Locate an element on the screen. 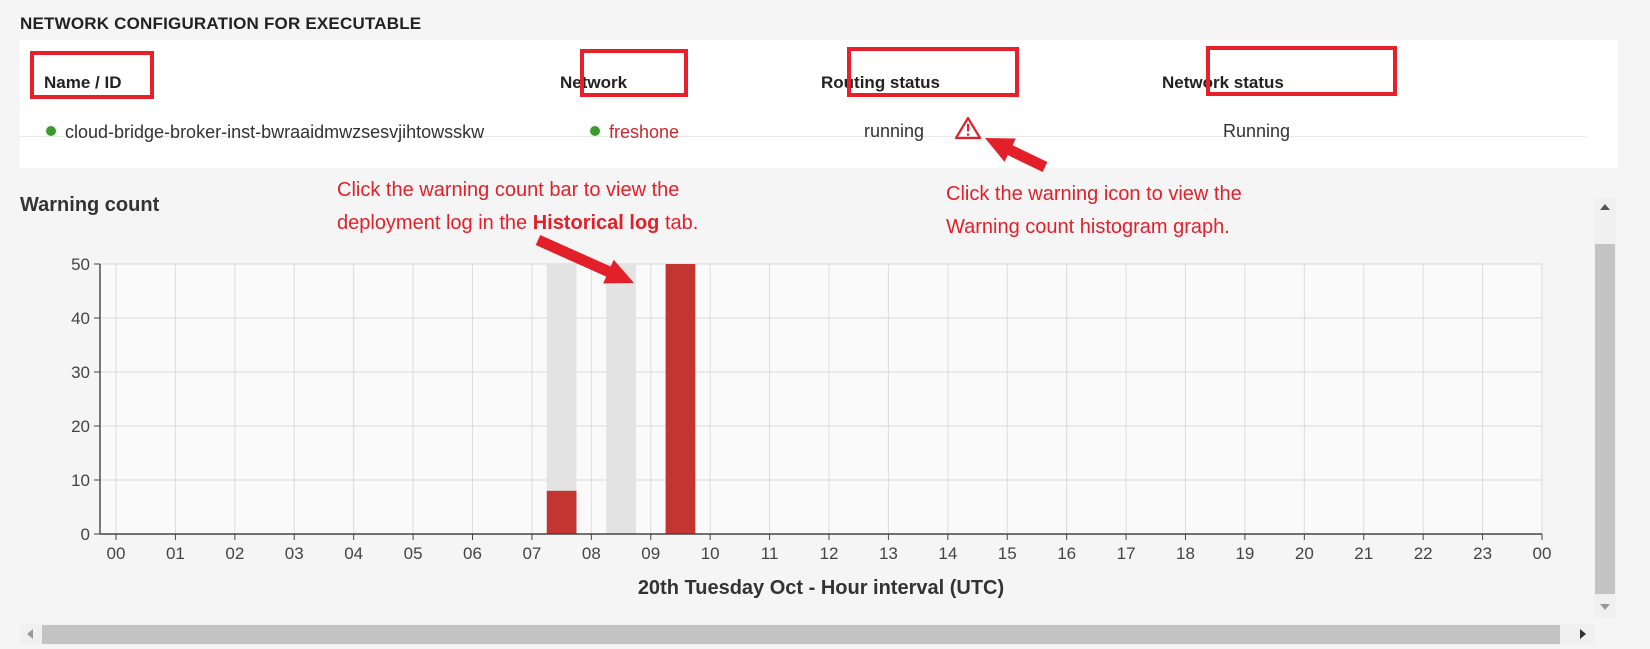  y-tick-label: 20 is located at coordinates (80, 426).